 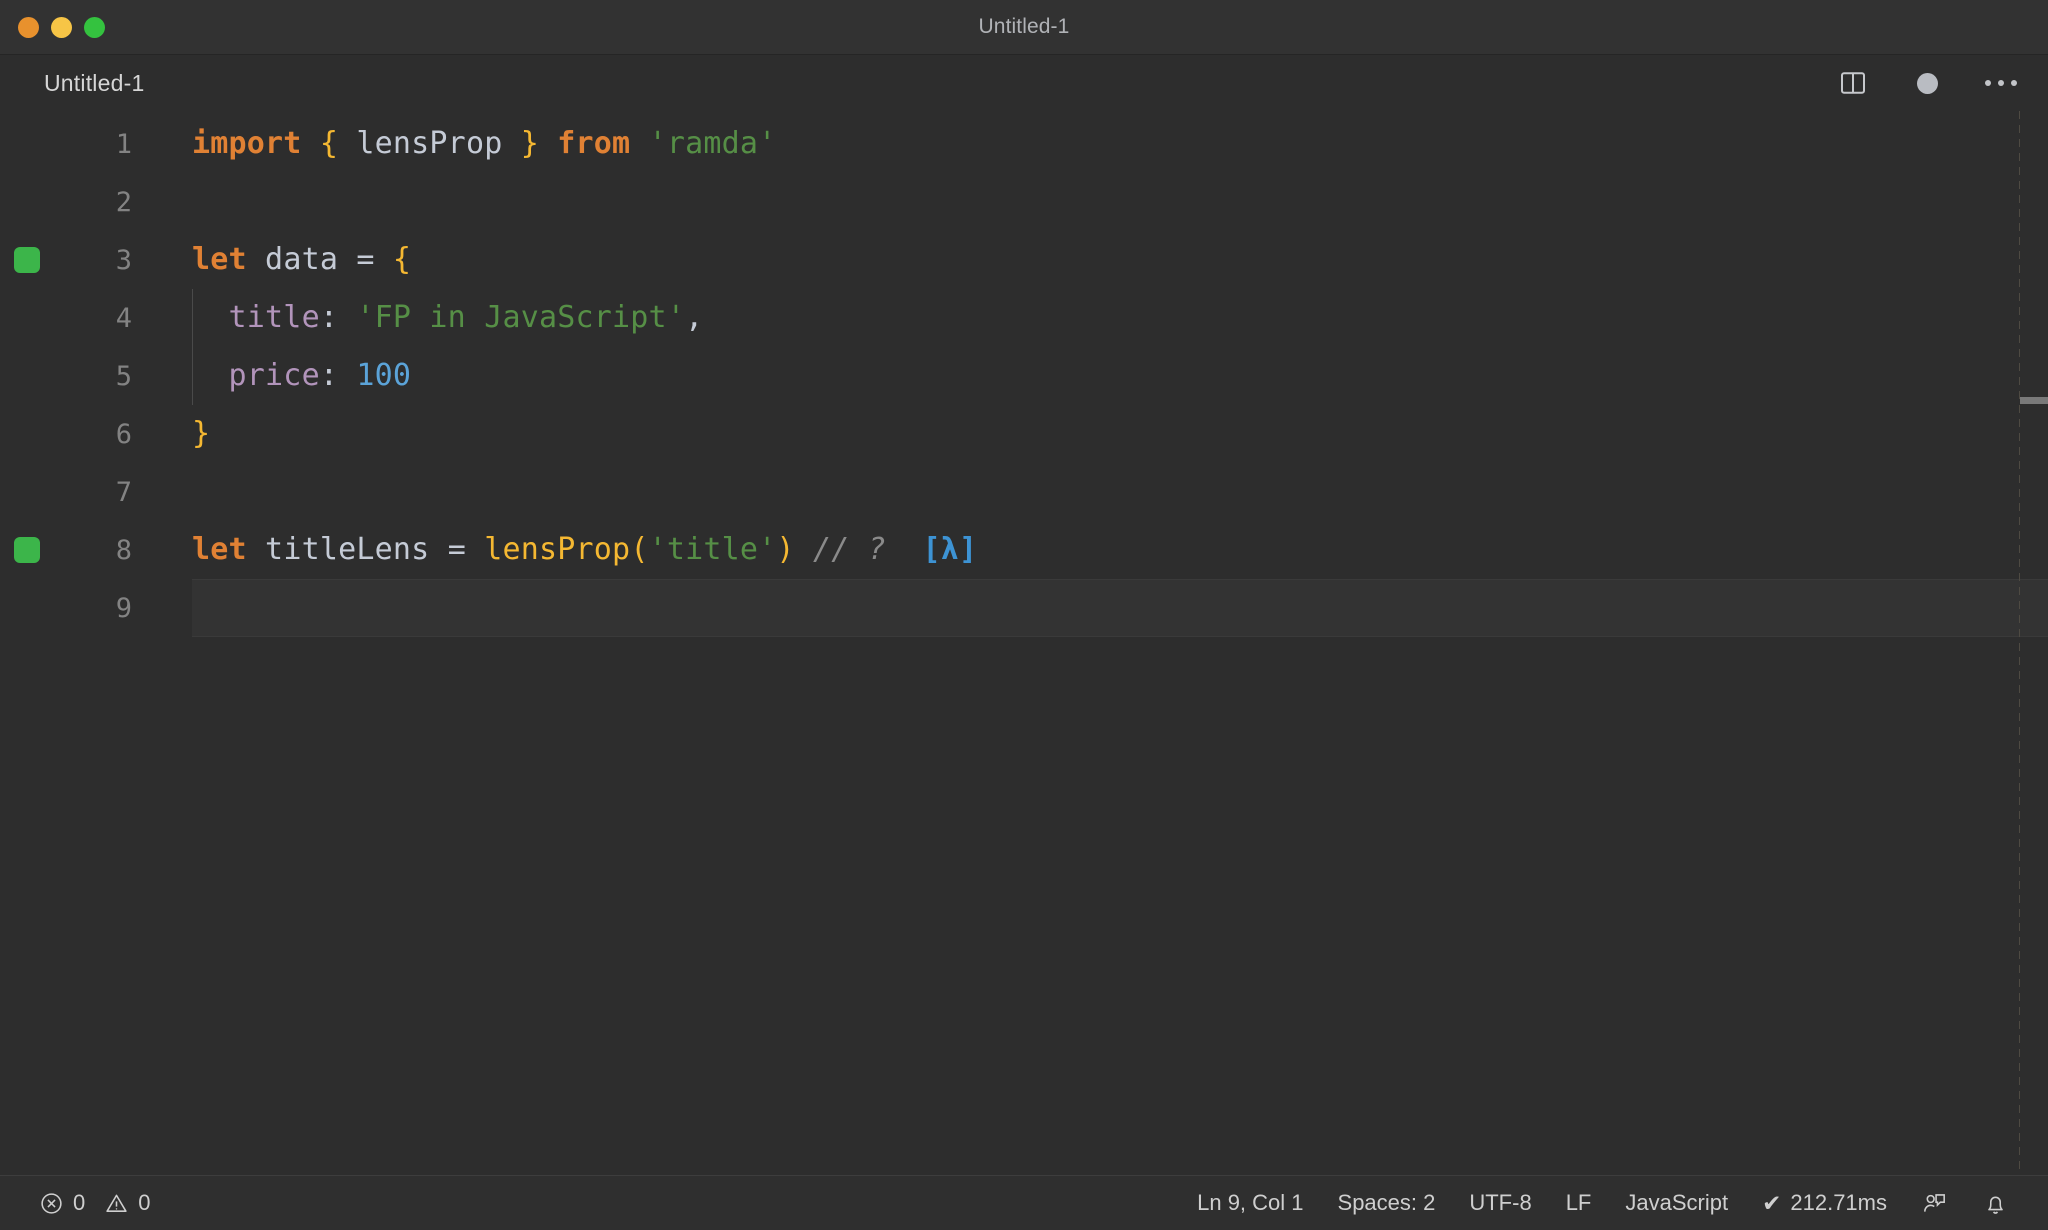 I want to click on code-token: 'title', so click(x=712, y=549).